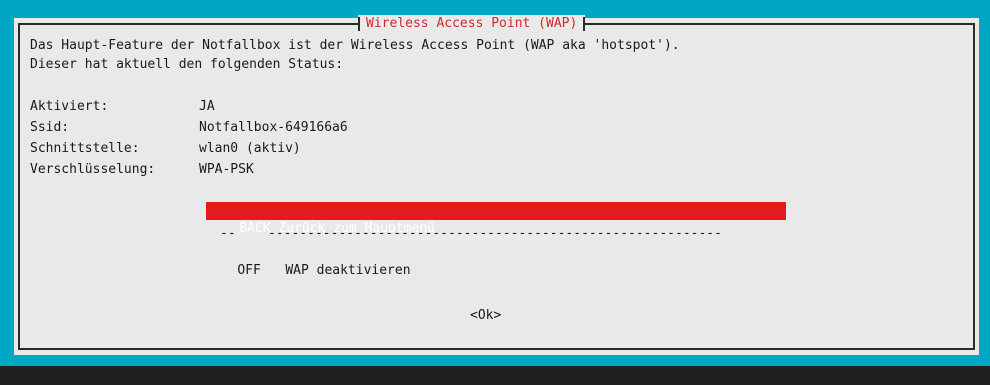 The height and width of the screenshot is (385, 990). Describe the element at coordinates (348, 270) in the screenshot. I see `menu-item-off-label: WAP deaktivieren` at that location.